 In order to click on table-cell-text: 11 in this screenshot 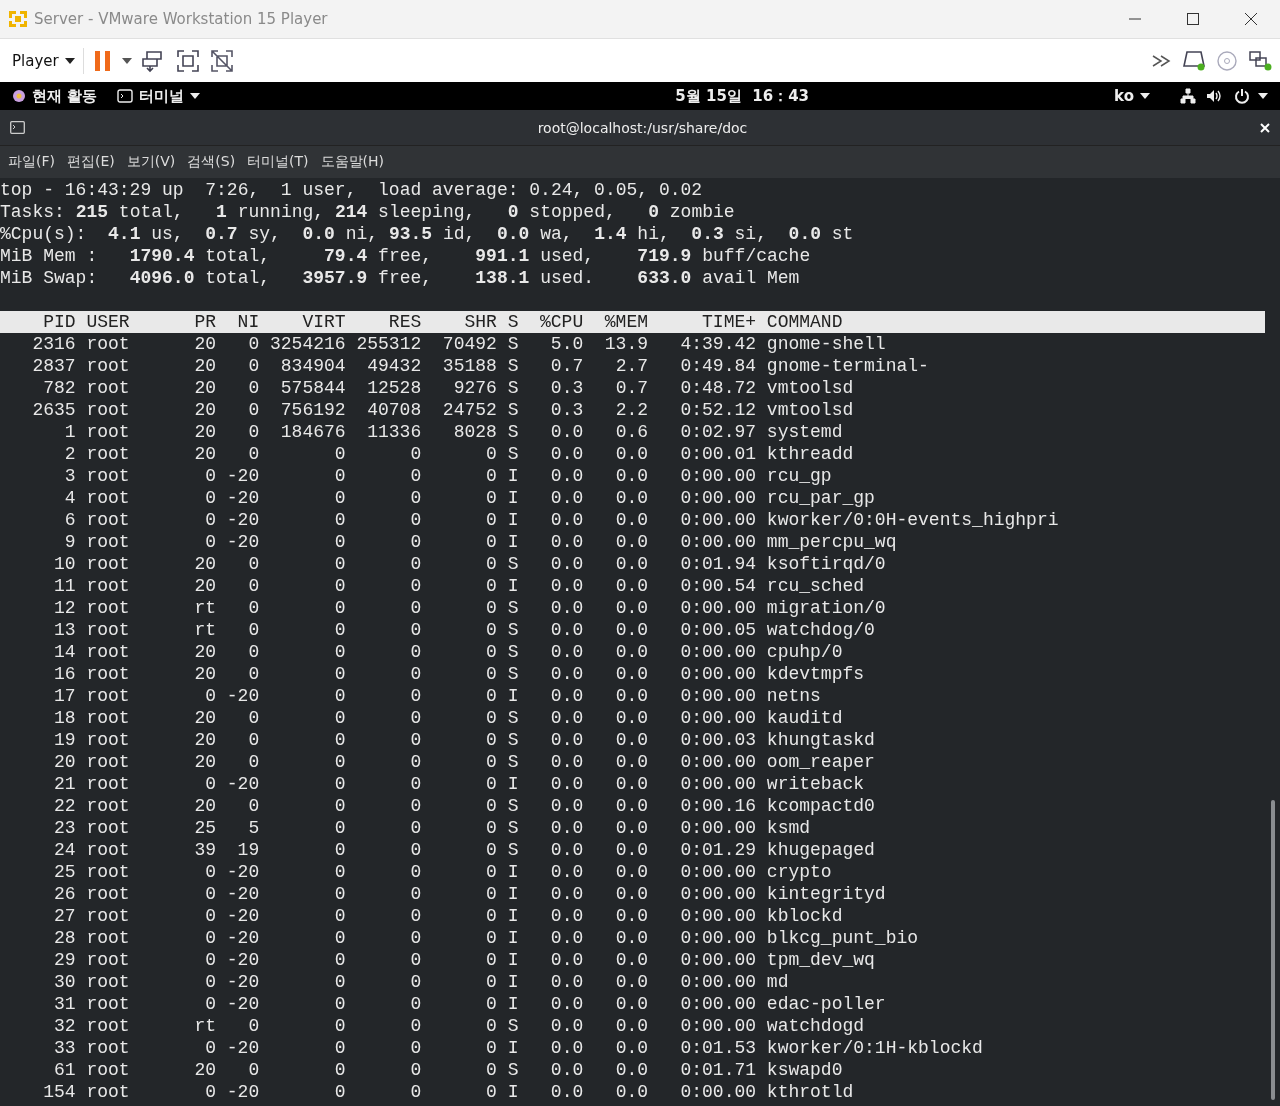, I will do `click(64, 586)`.